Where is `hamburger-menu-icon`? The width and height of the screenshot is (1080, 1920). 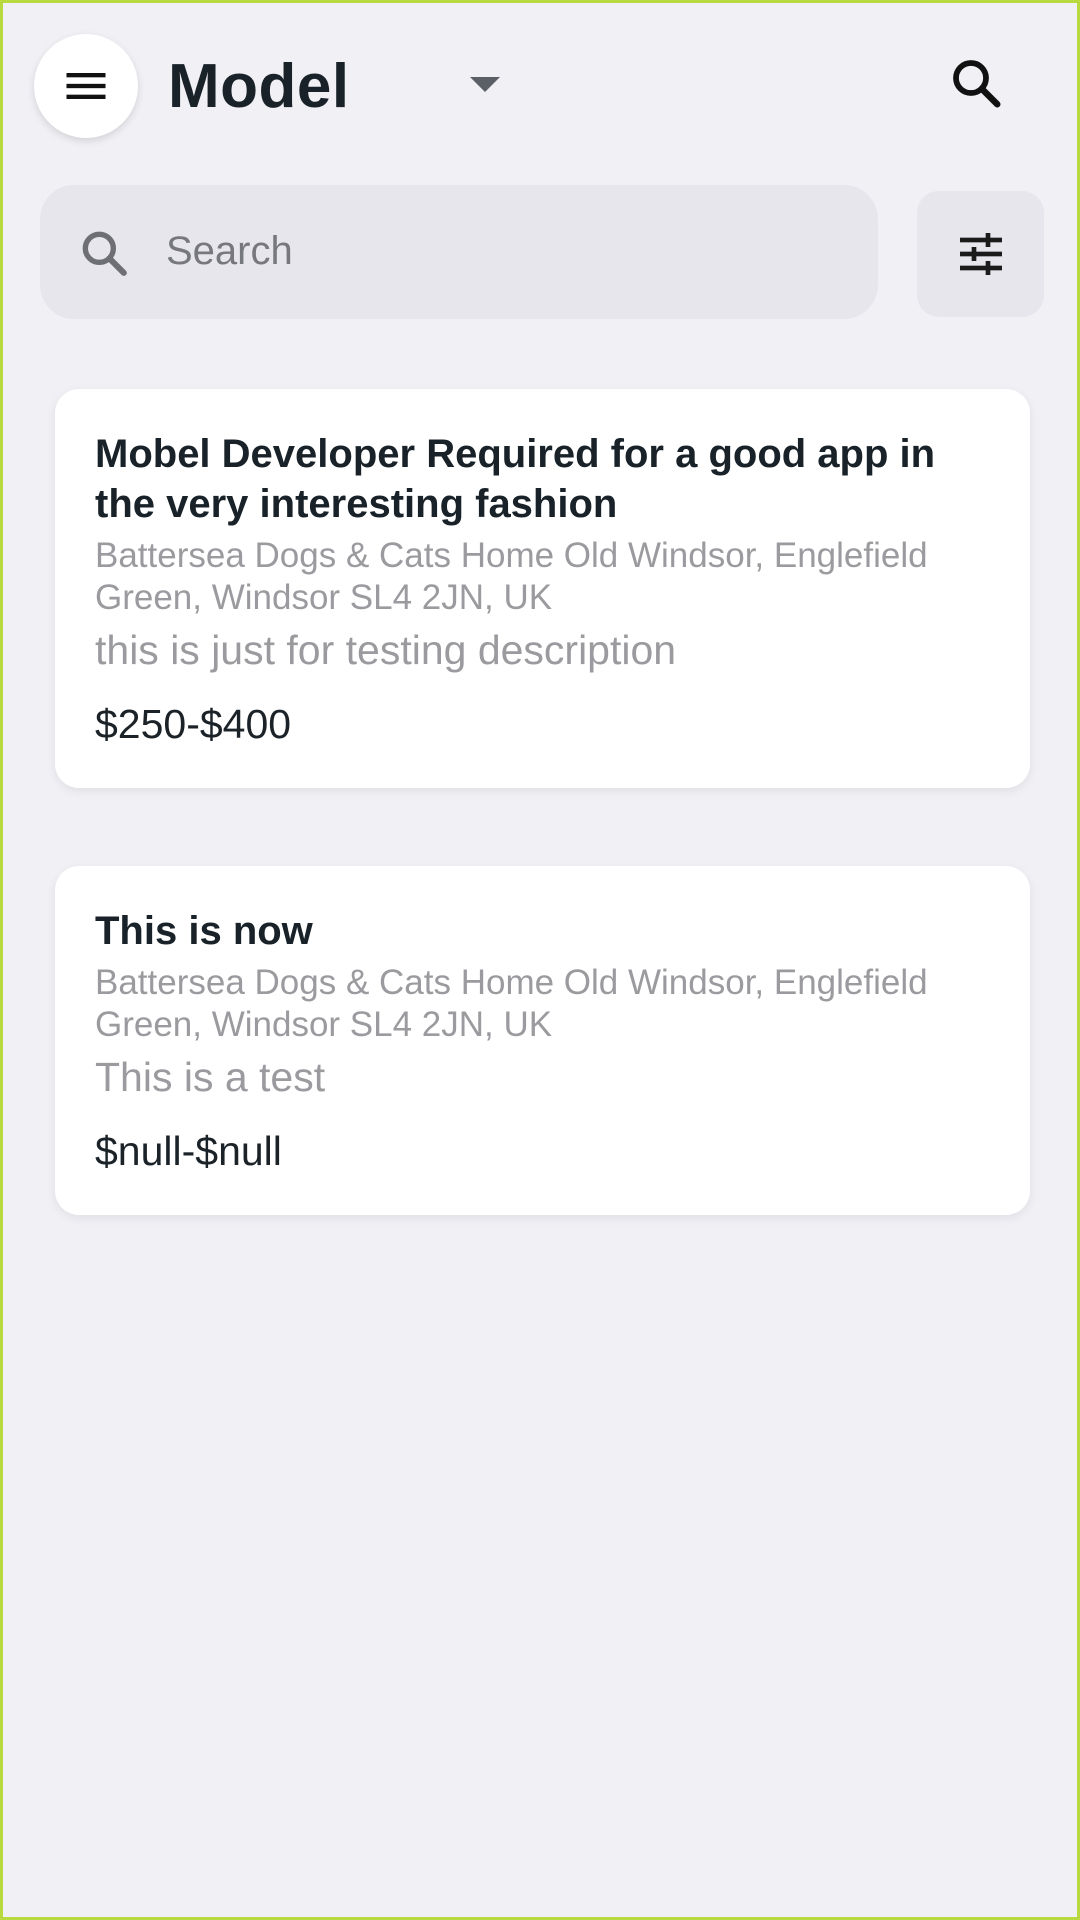 hamburger-menu-icon is located at coordinates (86, 86).